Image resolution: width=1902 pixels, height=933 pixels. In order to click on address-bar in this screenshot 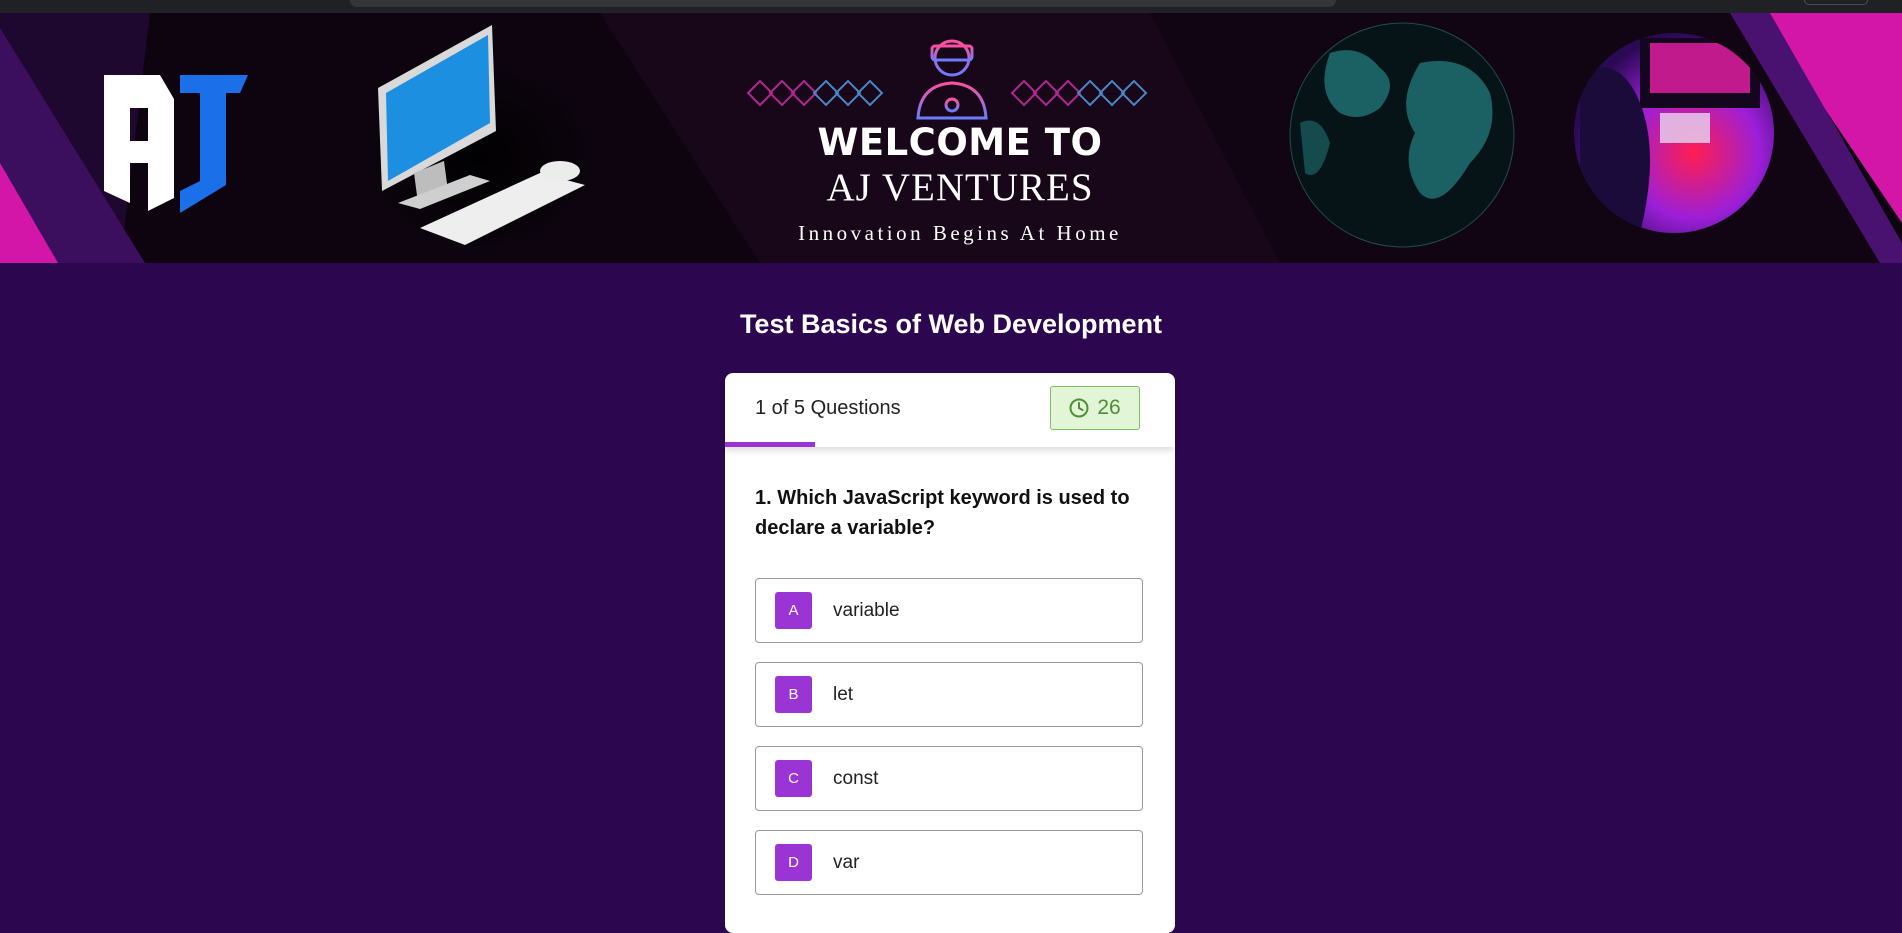, I will do `click(843, 3)`.